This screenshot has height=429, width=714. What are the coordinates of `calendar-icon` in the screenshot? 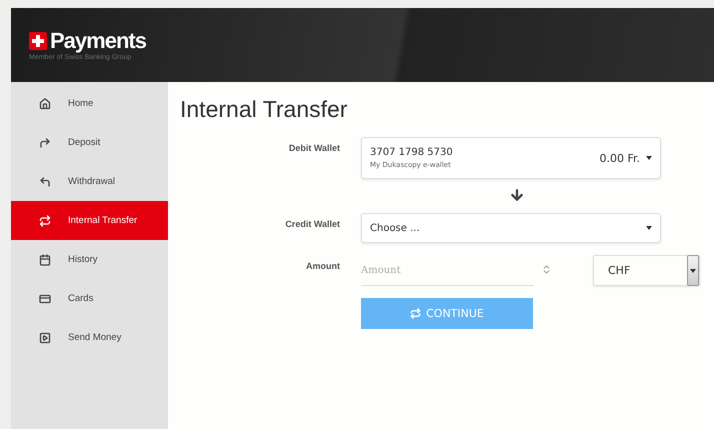 It's located at (45, 260).